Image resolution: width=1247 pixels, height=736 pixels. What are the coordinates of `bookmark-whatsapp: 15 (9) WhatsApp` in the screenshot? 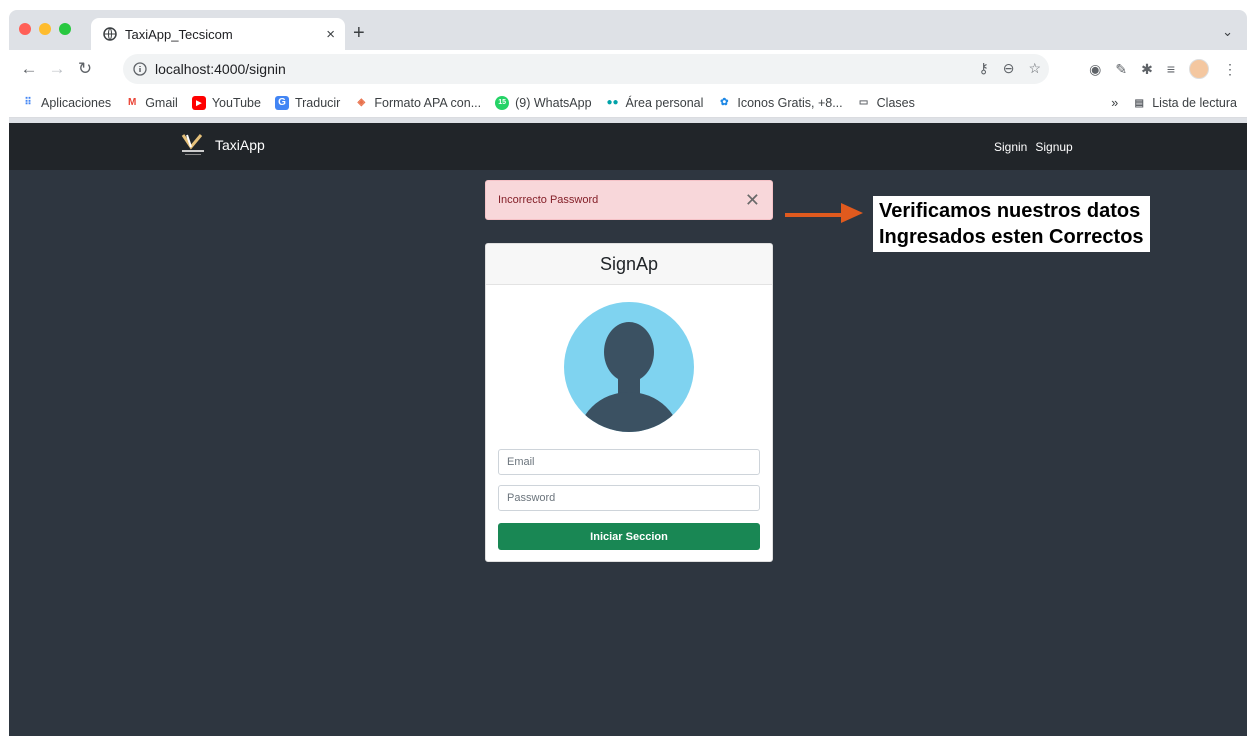 It's located at (543, 102).